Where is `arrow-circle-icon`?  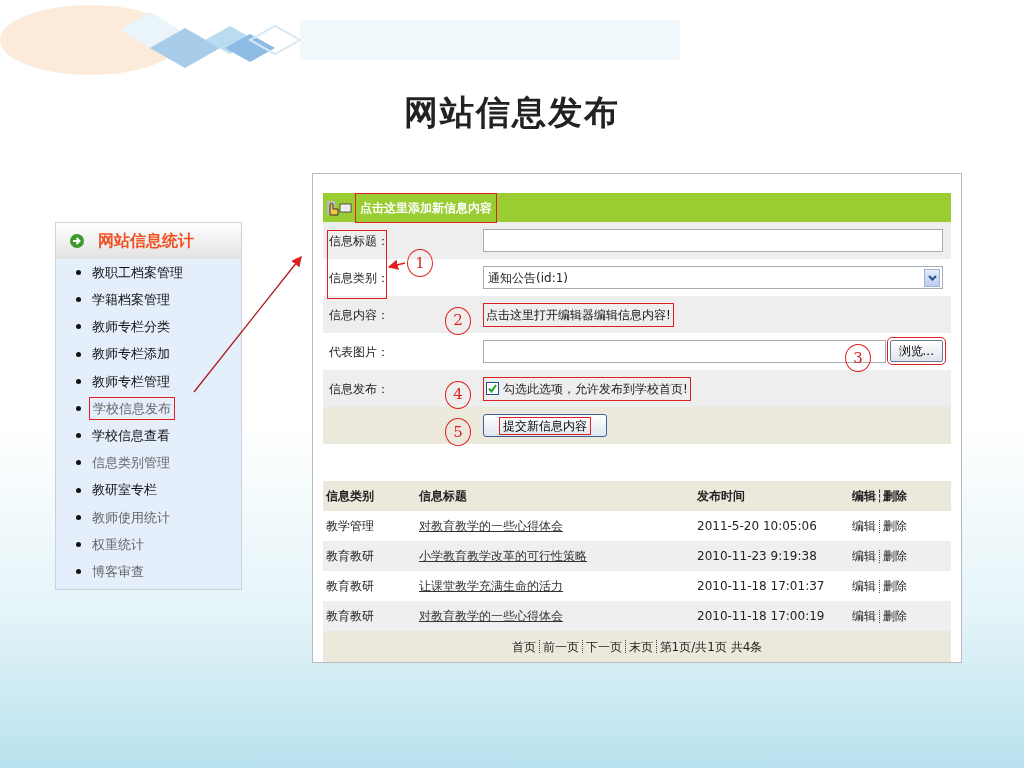
arrow-circle-icon is located at coordinates (77, 241).